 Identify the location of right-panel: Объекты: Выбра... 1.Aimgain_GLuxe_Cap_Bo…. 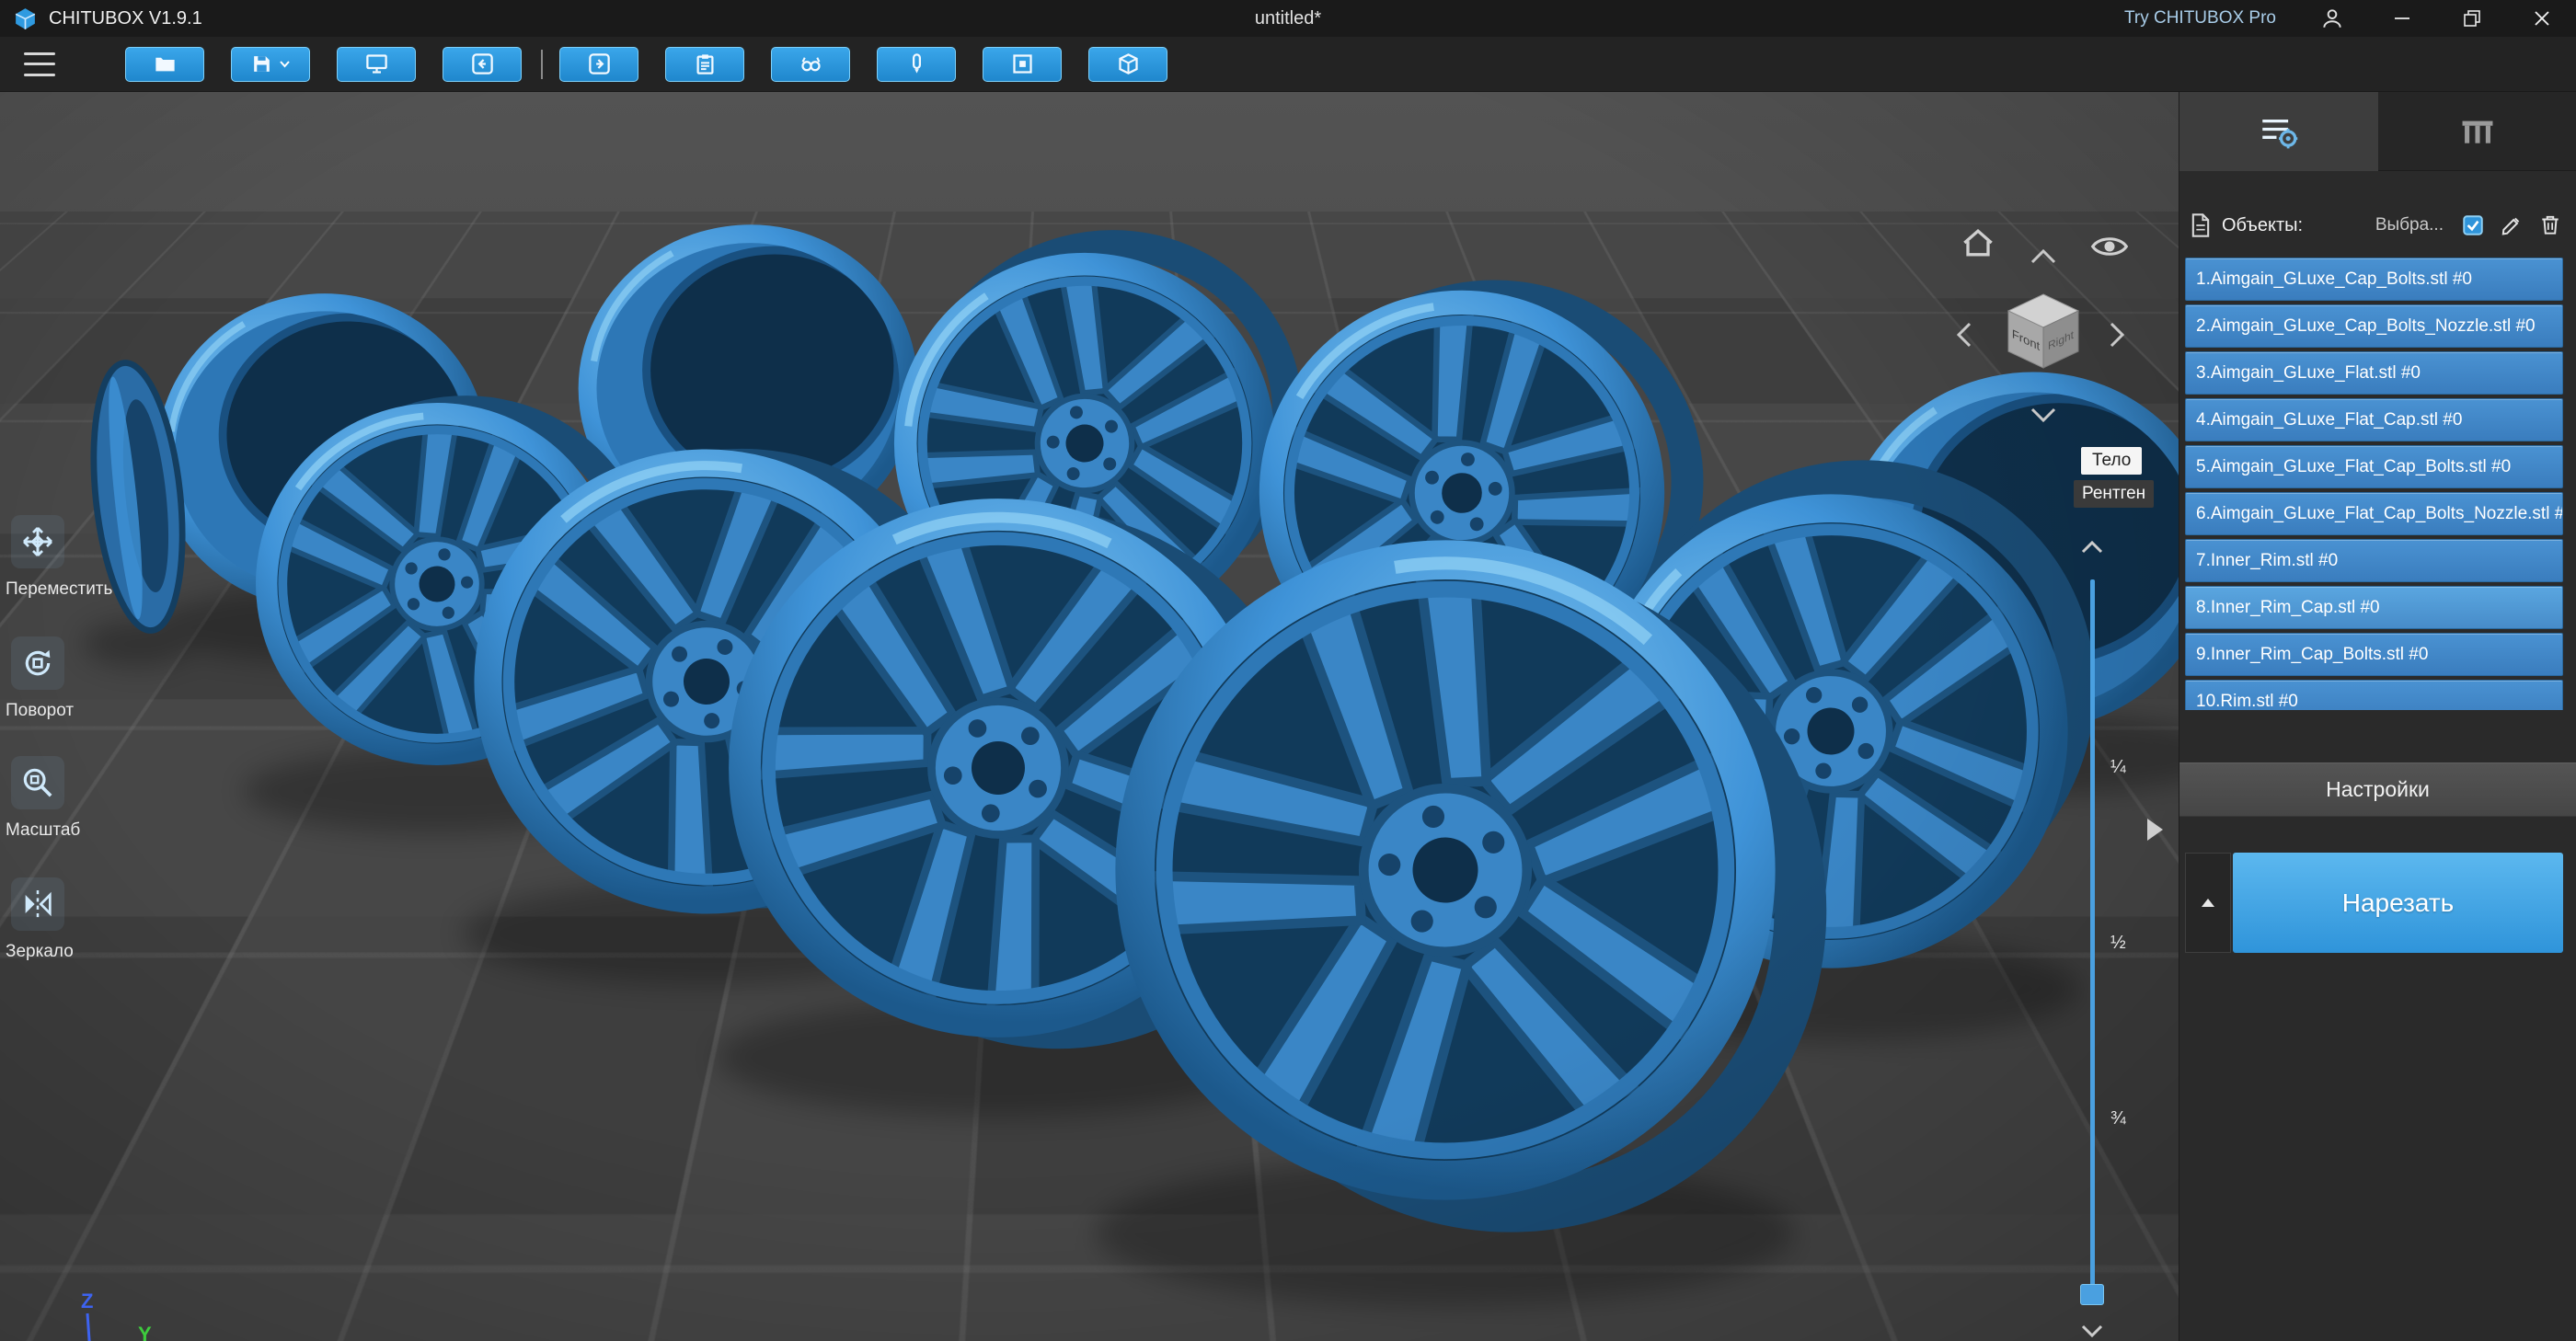
(2377, 716).